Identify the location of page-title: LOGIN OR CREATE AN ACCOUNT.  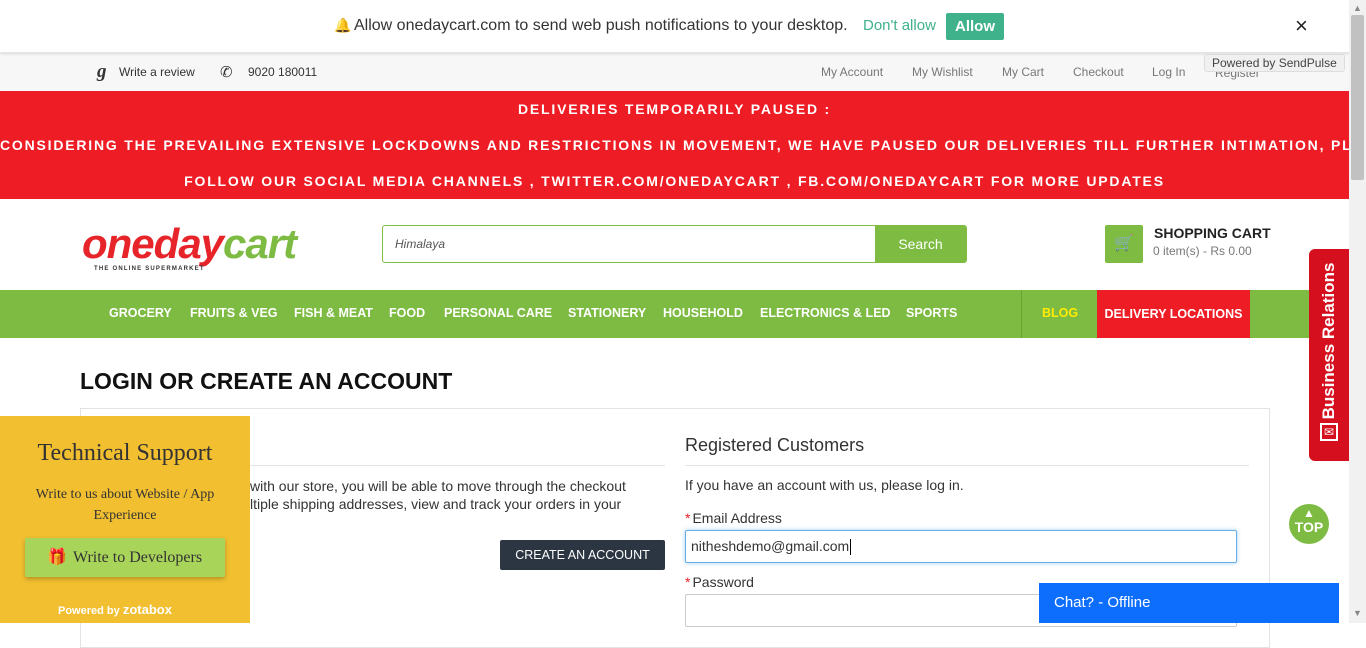
(266, 381).